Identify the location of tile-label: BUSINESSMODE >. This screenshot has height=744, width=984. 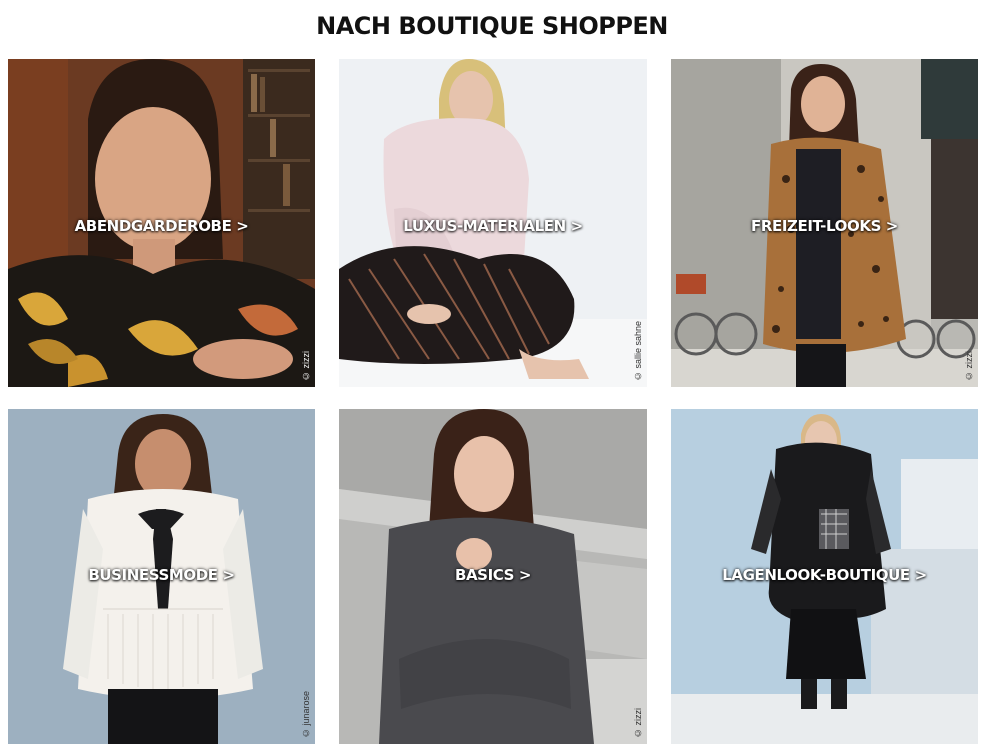
(161, 575).